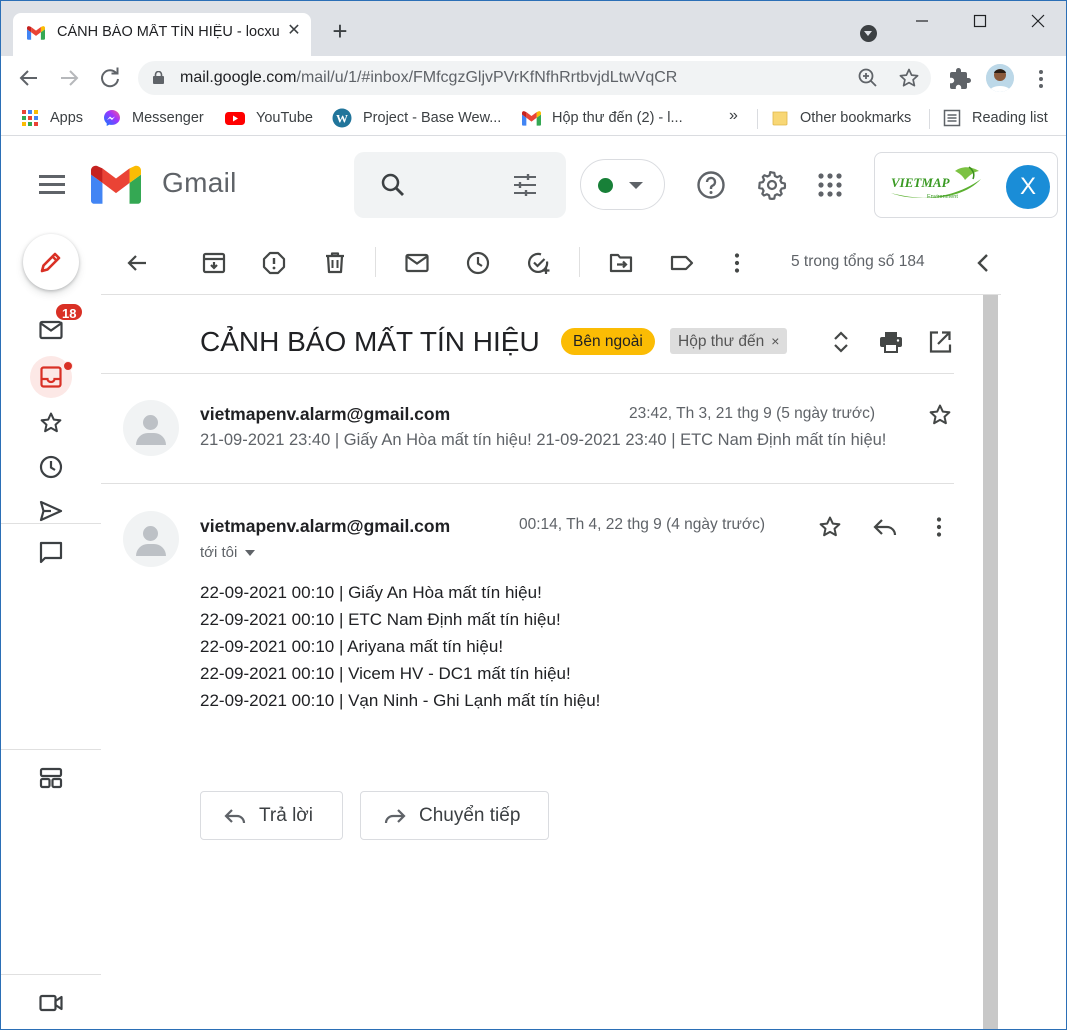 The height and width of the screenshot is (1030, 1067). What do you see at coordinates (29, 78) in the screenshot?
I see `back-icon` at bounding box center [29, 78].